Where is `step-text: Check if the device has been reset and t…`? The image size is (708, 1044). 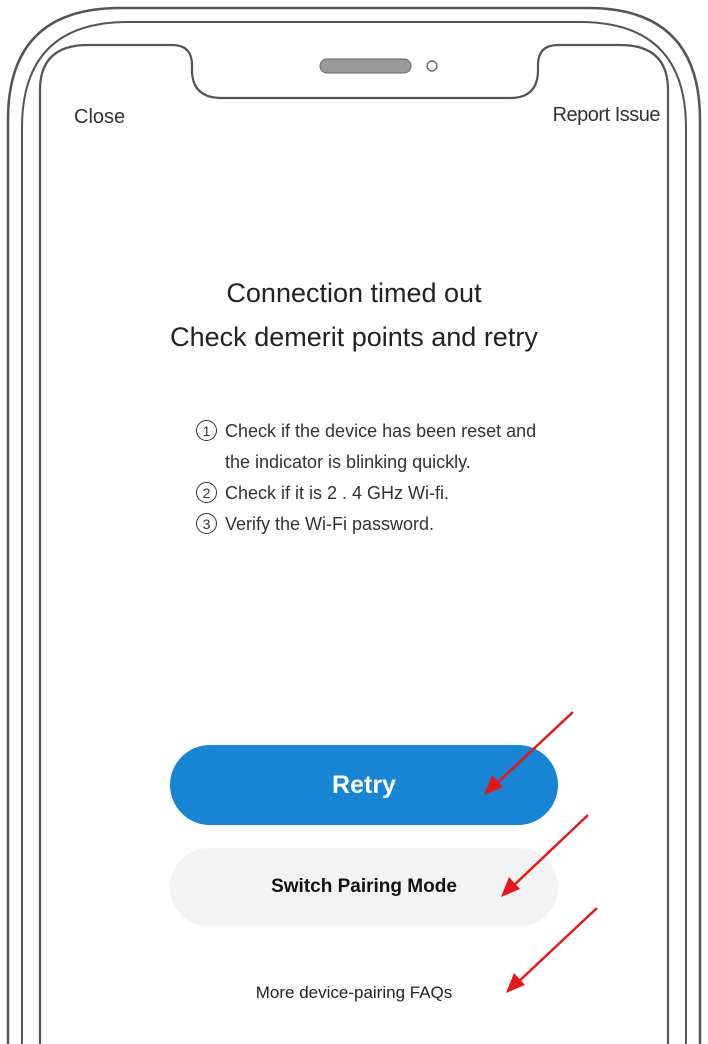 step-text: Check if the device has been reset and t… is located at coordinates (380, 446).